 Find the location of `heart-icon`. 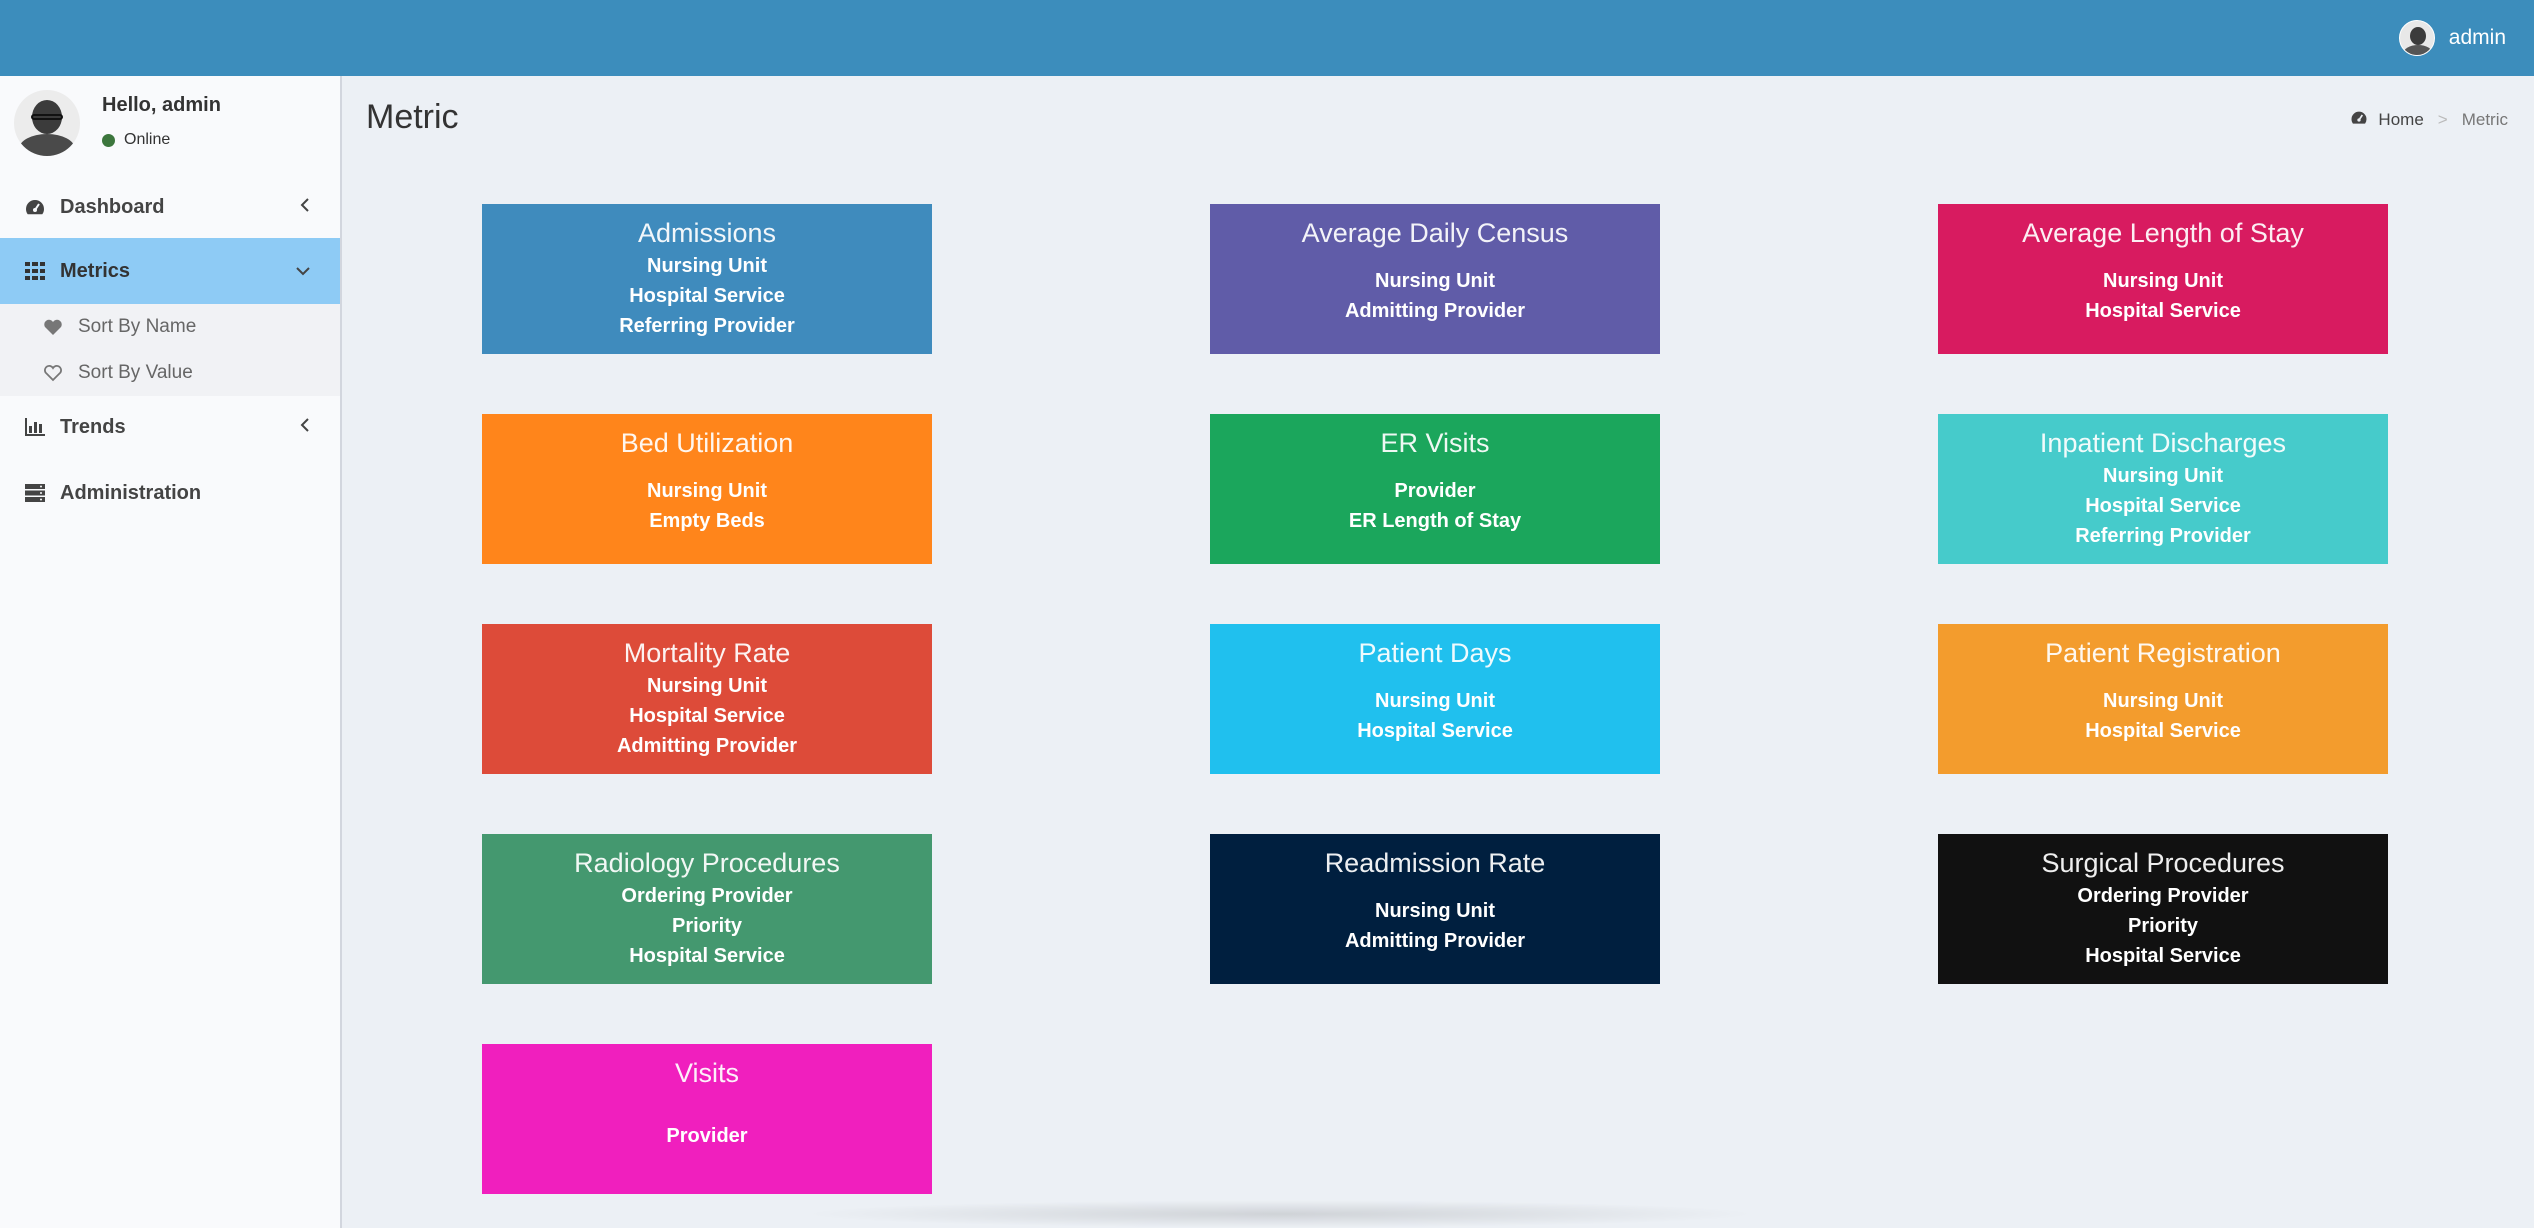

heart-icon is located at coordinates (53, 327).